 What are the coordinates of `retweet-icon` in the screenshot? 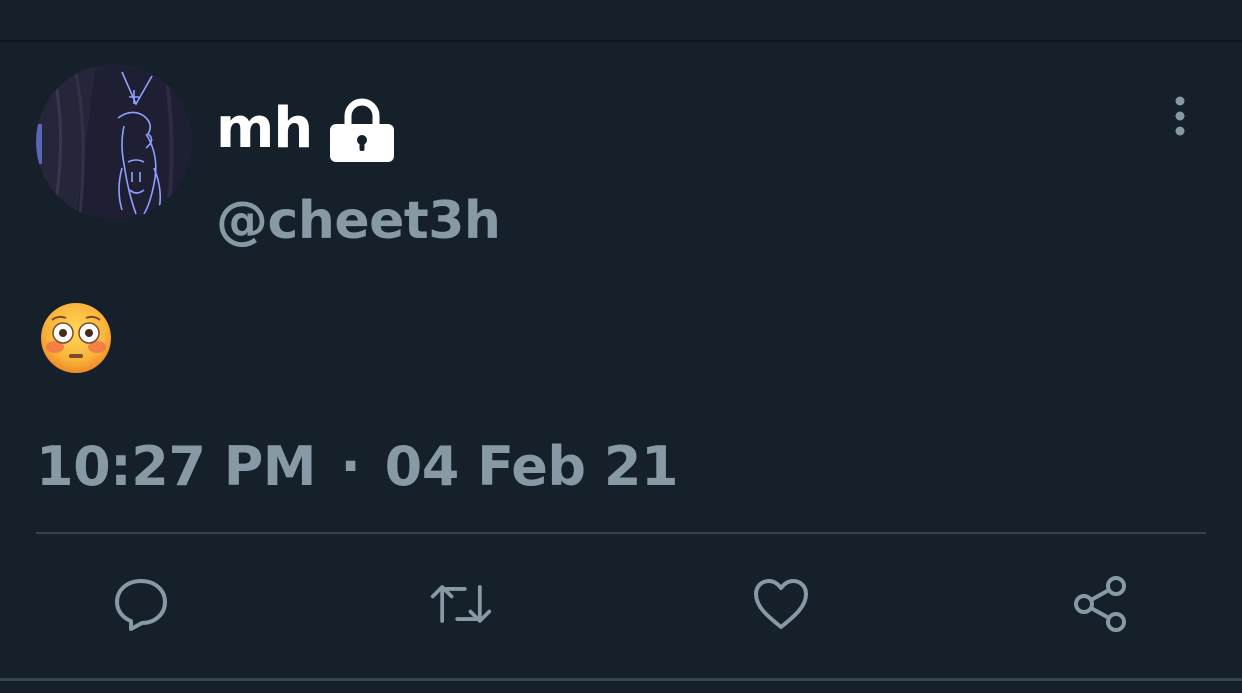 It's located at (461, 604).